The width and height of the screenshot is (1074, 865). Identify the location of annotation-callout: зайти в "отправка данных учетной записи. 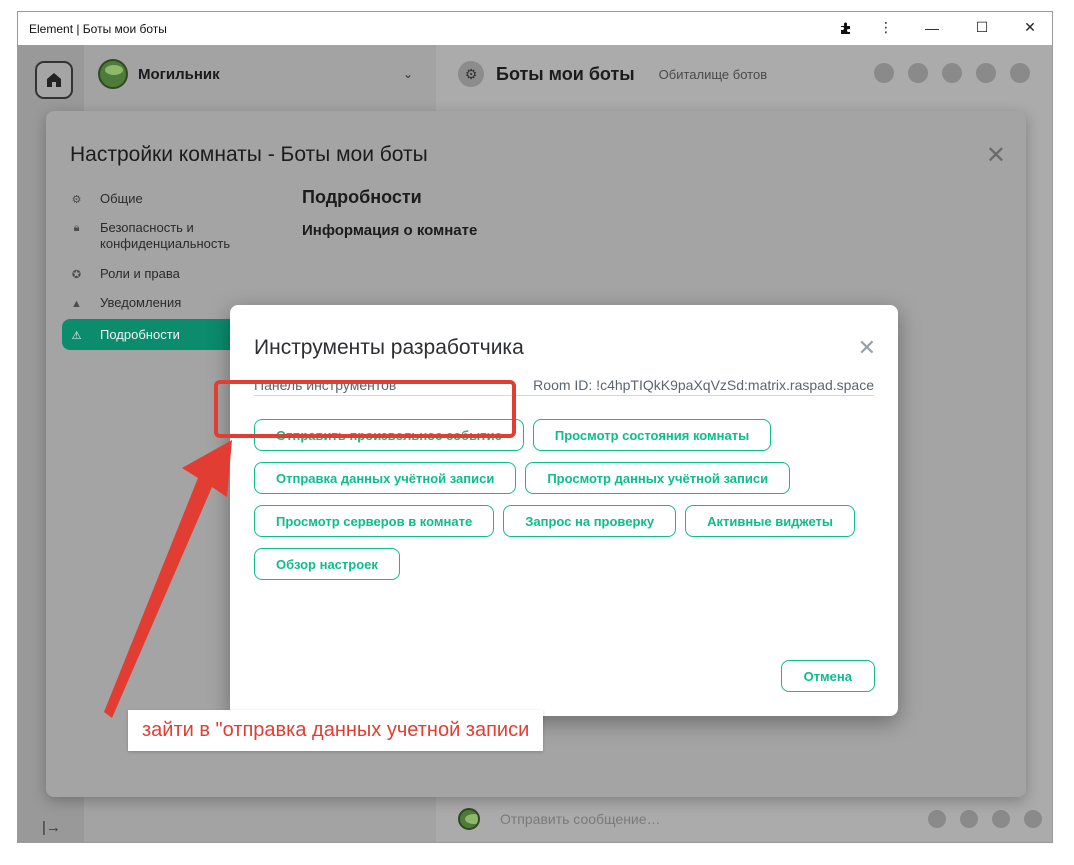
(336, 730).